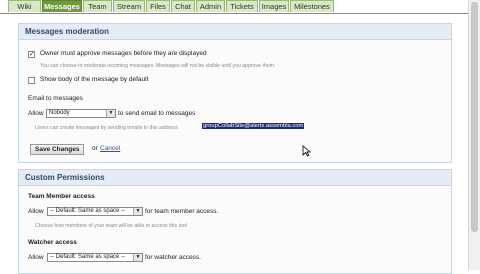  Describe the element at coordinates (242, 6) in the screenshot. I see `tab-tickets: Tickets` at that location.